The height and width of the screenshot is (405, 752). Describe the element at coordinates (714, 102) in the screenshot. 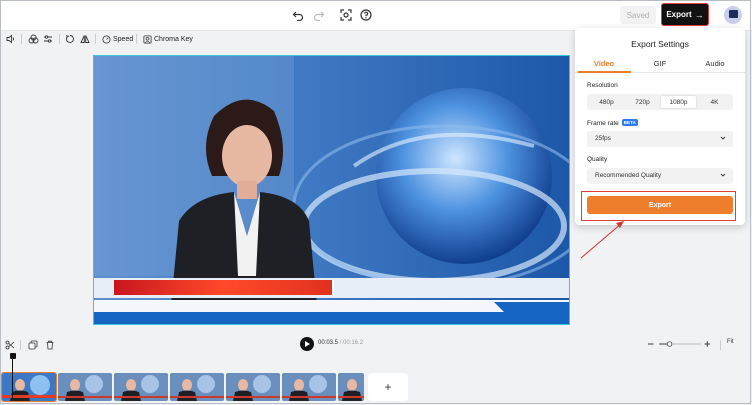

I see `resolution-option-4k: 4K` at that location.